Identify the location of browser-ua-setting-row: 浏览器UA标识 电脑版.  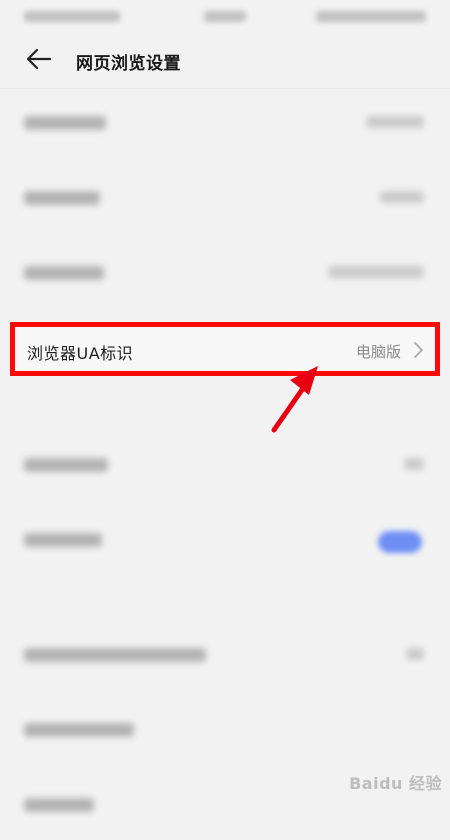
(225, 349).